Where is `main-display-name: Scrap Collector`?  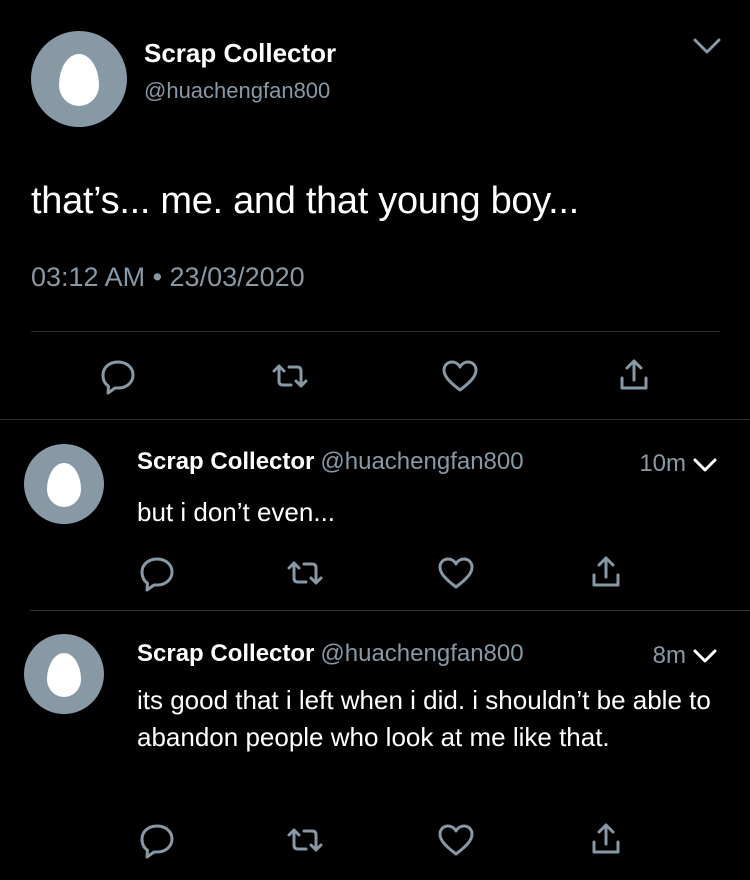 main-display-name: Scrap Collector is located at coordinates (240, 53).